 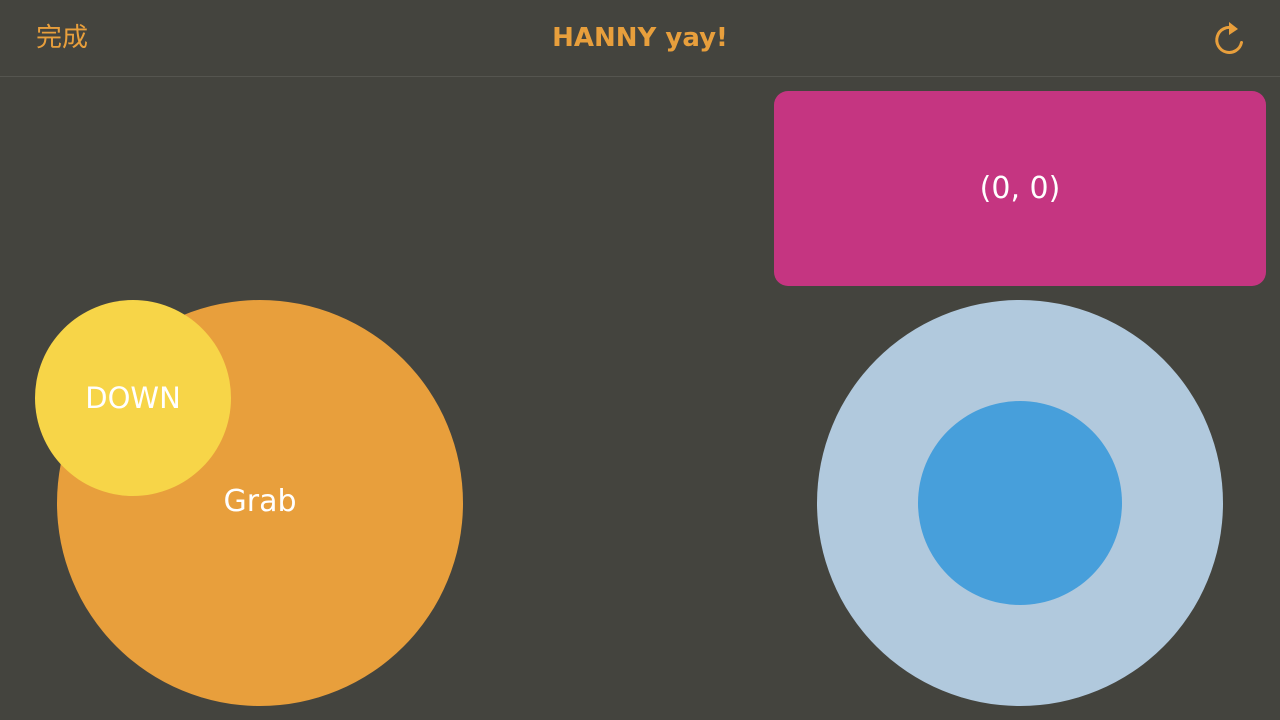 I want to click on down-button-label: DOWN, so click(x=133, y=398).